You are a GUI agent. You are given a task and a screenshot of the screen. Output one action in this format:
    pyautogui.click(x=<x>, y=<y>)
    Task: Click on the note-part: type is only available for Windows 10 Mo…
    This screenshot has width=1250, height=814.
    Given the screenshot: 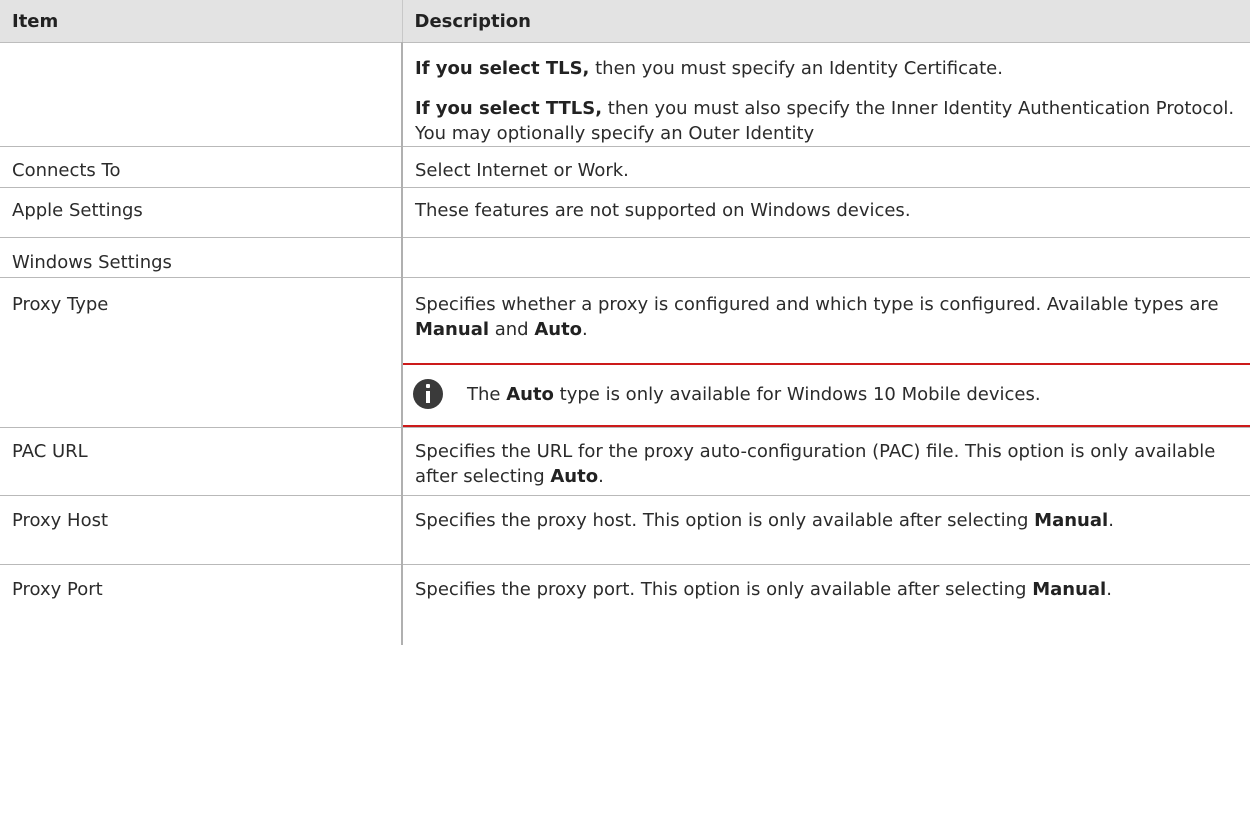 What is the action you would take?
    pyautogui.click(x=797, y=394)
    